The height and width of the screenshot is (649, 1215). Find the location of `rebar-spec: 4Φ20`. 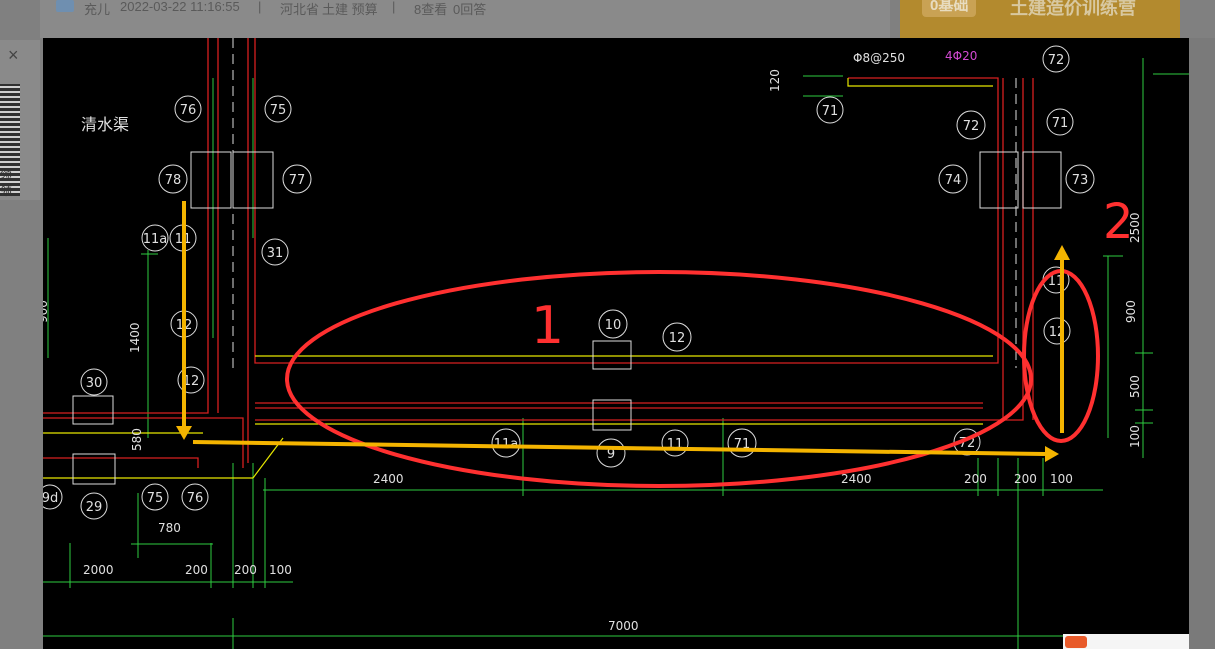

rebar-spec: 4Φ20 is located at coordinates (961, 56).